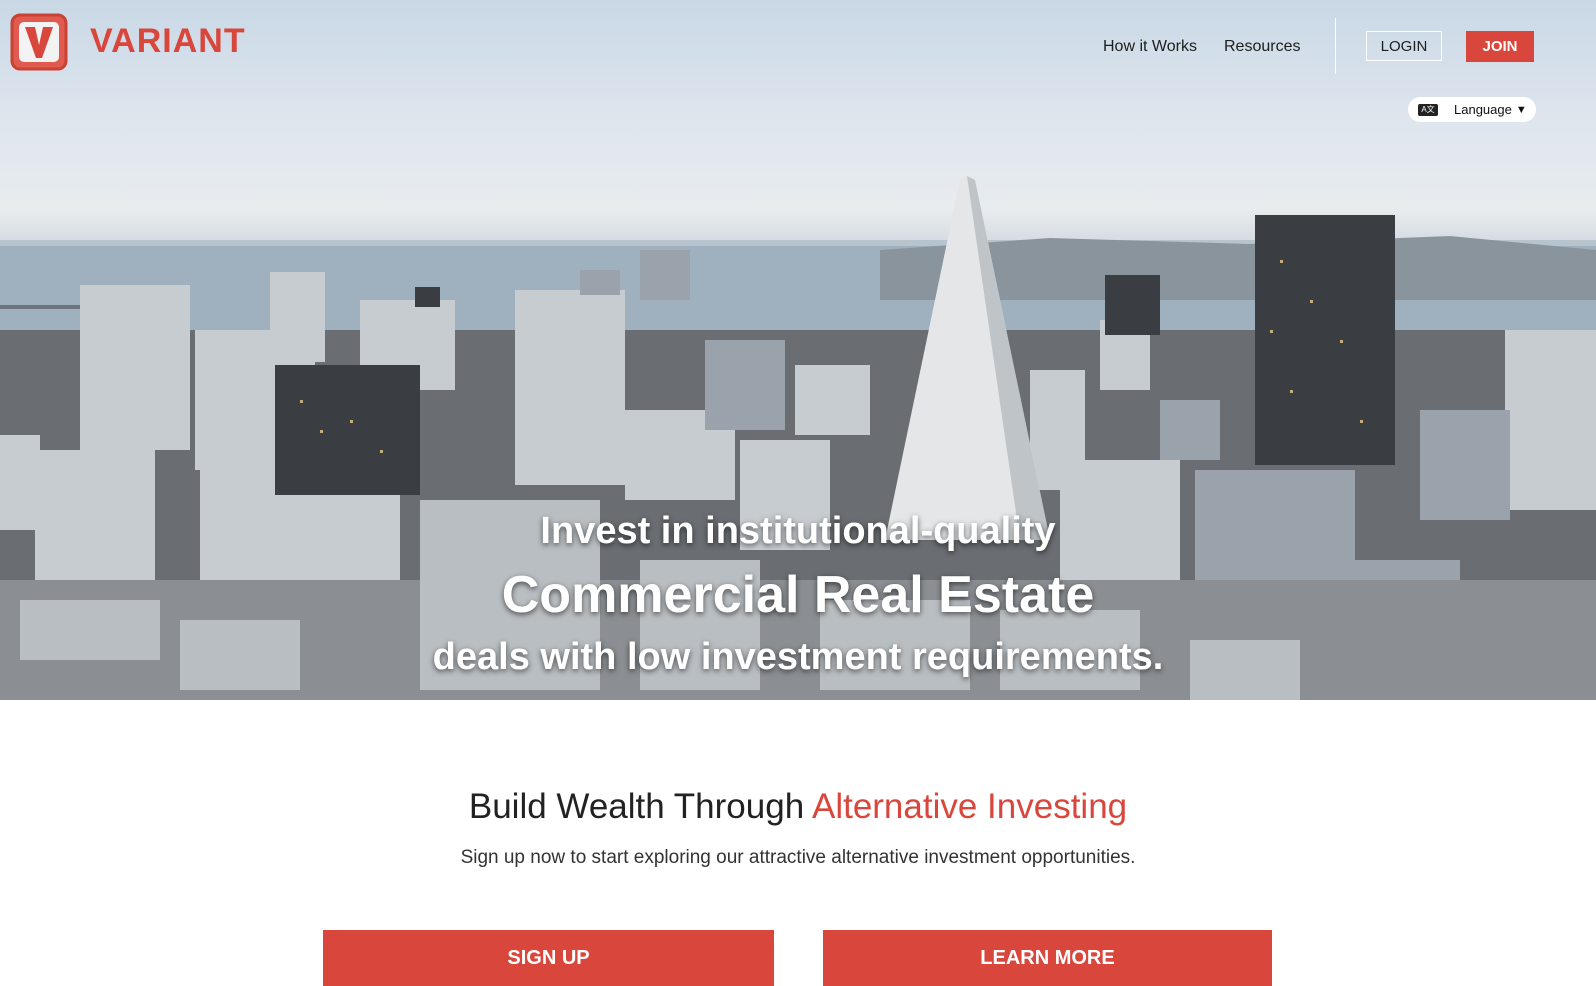  Describe the element at coordinates (39, 42) in the screenshot. I see `variant-logo-icon` at that location.